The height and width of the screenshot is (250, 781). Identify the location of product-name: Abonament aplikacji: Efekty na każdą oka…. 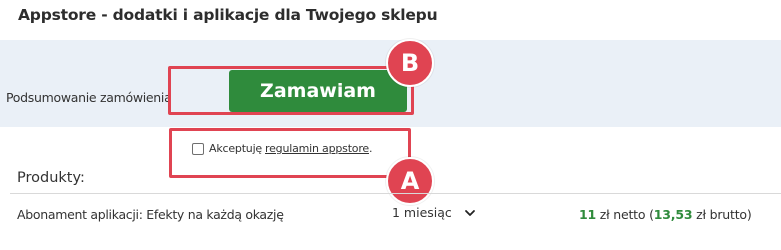
(150, 214).